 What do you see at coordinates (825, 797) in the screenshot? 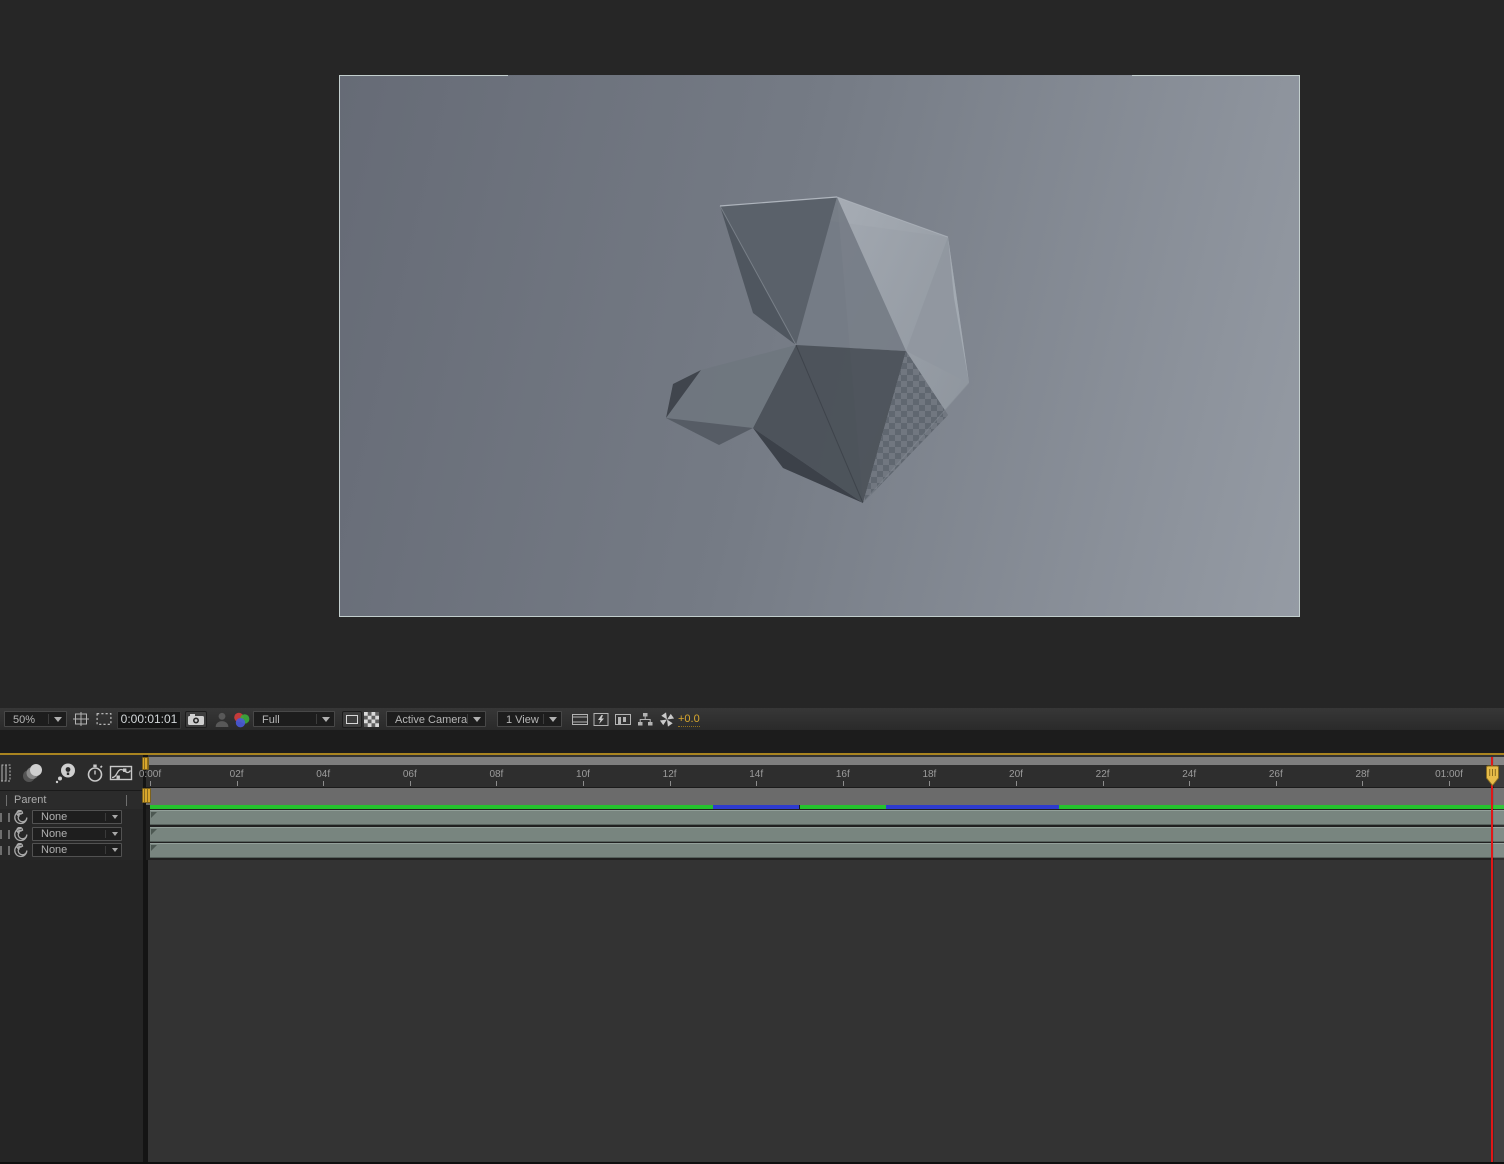
I see `work-area-bar` at bounding box center [825, 797].